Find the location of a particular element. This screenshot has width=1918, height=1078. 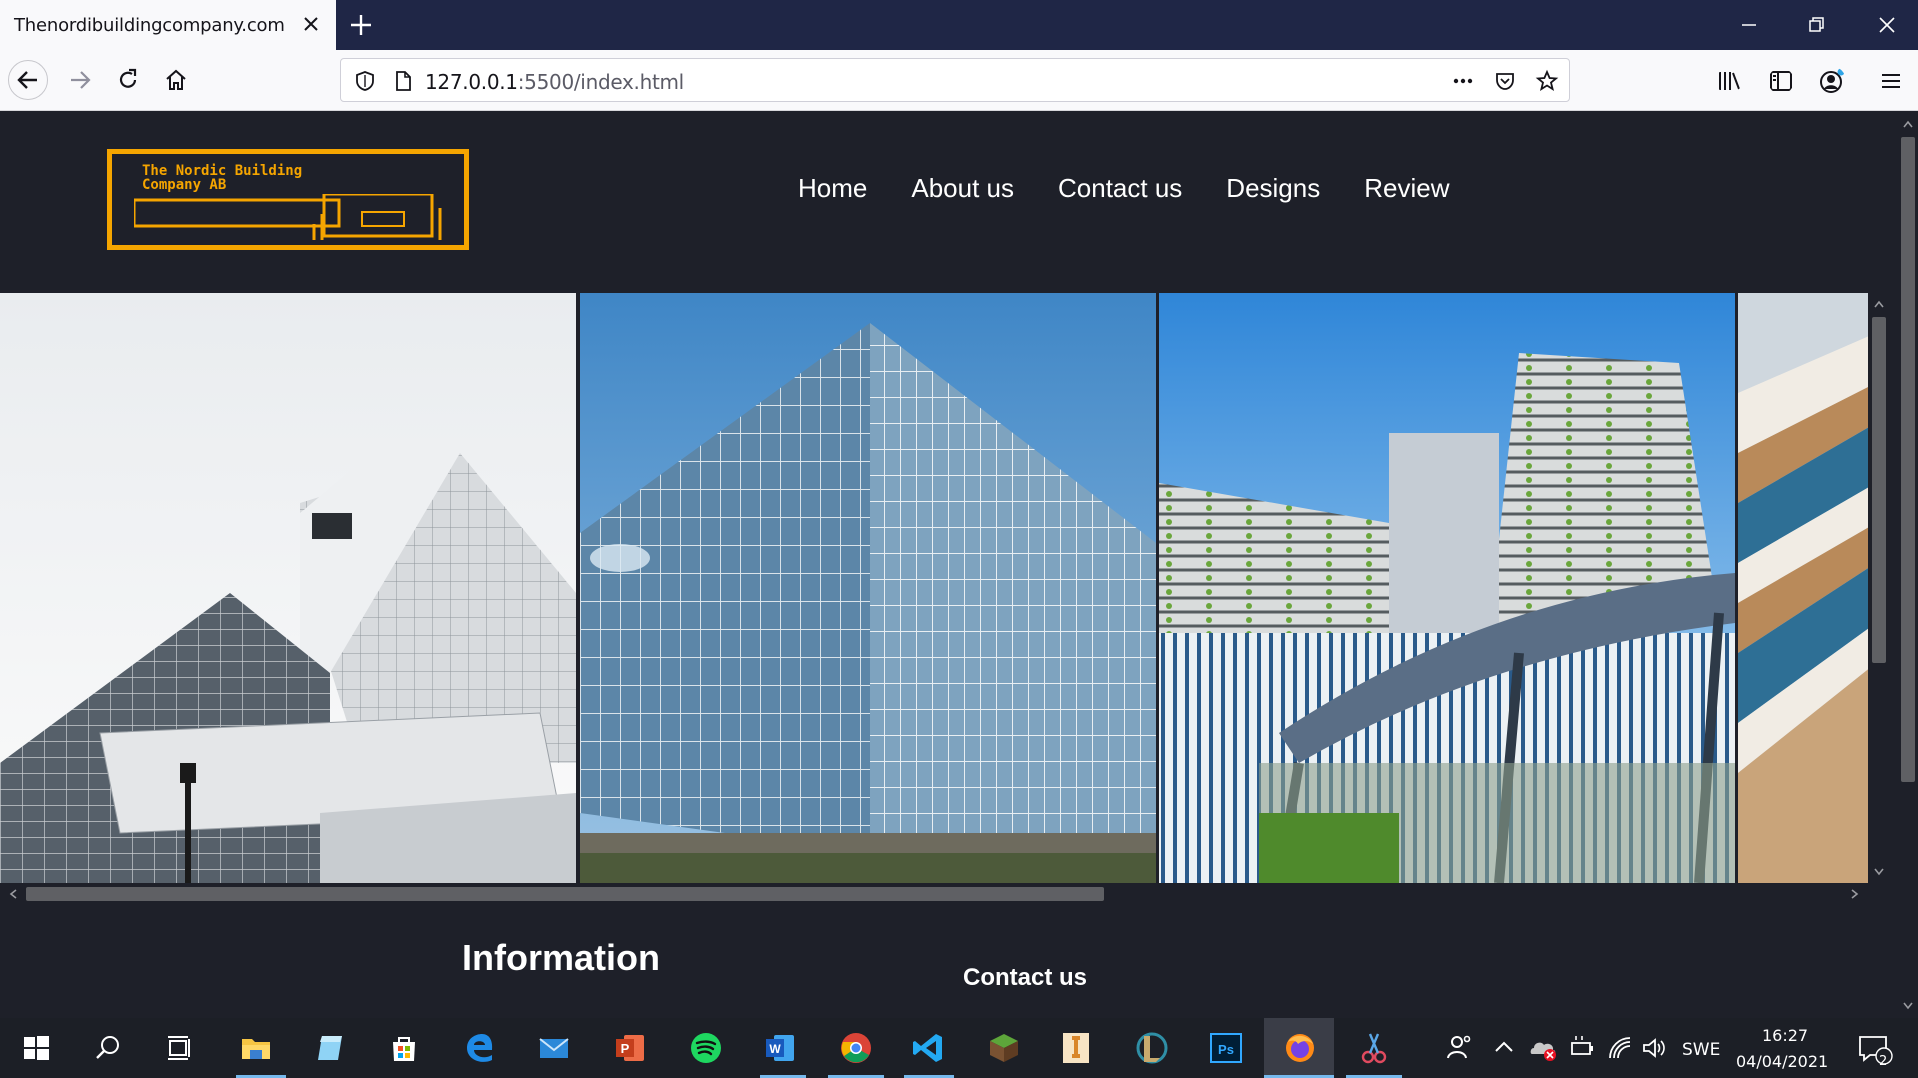

logo-building-graphic is located at coordinates (288, 217).